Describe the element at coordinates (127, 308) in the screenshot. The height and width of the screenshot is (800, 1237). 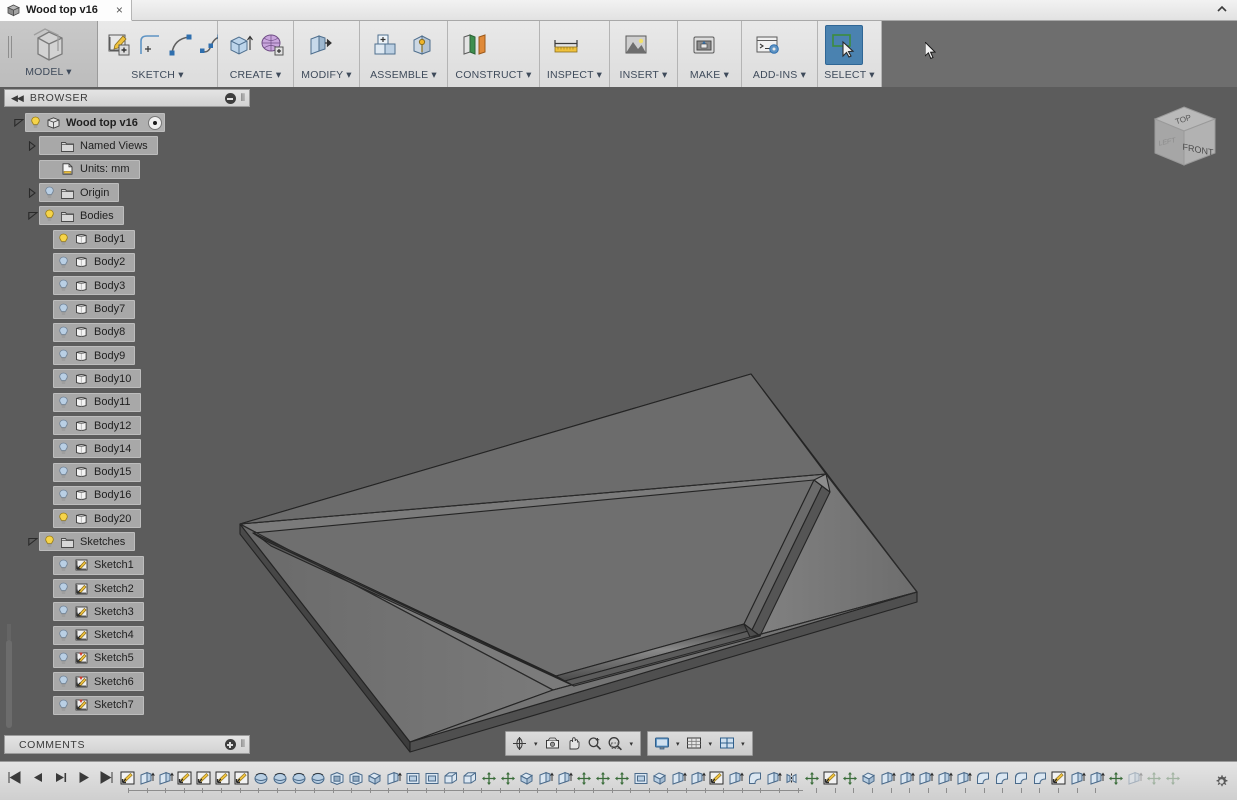
I see `tree-row: Body7` at that location.